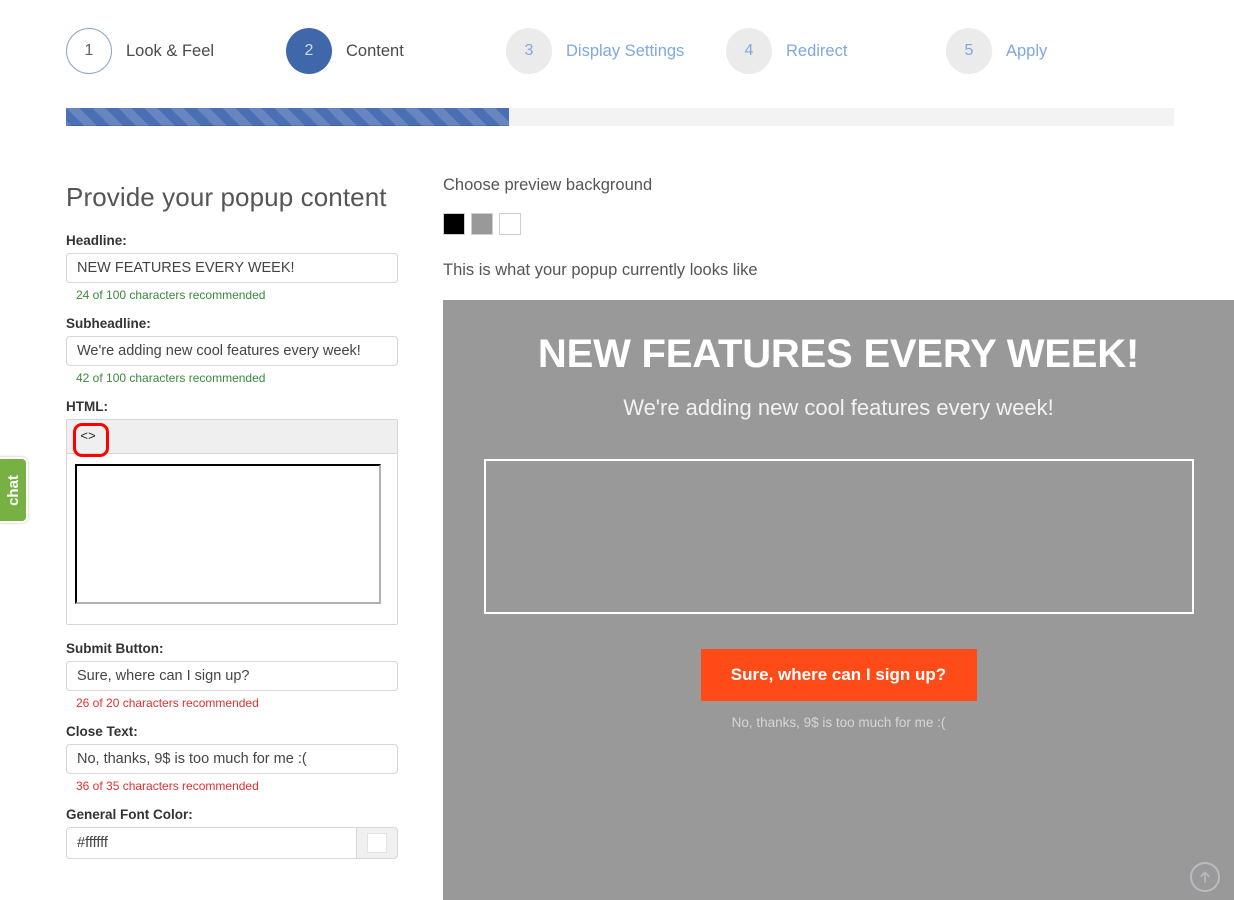  Describe the element at coordinates (309, 51) in the screenshot. I see `step-number-circle: 2` at that location.